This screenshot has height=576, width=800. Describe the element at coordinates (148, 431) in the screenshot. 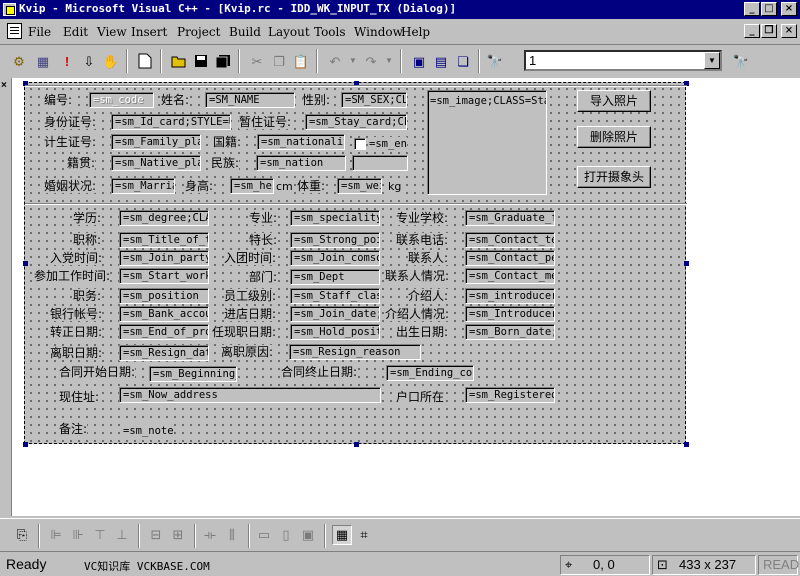

I see `field-note: =sm_note` at that location.